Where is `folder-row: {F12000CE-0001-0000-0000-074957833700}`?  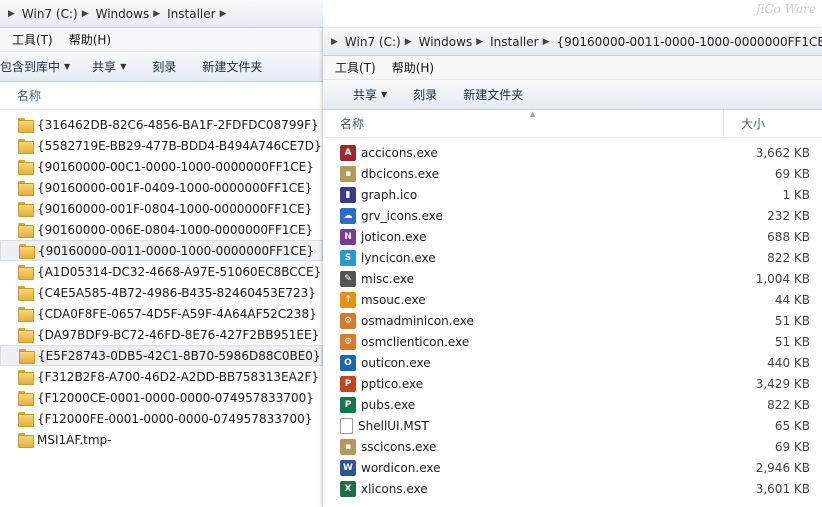 folder-row: {F12000CE-0001-0000-0000-074957833700} is located at coordinates (161, 397).